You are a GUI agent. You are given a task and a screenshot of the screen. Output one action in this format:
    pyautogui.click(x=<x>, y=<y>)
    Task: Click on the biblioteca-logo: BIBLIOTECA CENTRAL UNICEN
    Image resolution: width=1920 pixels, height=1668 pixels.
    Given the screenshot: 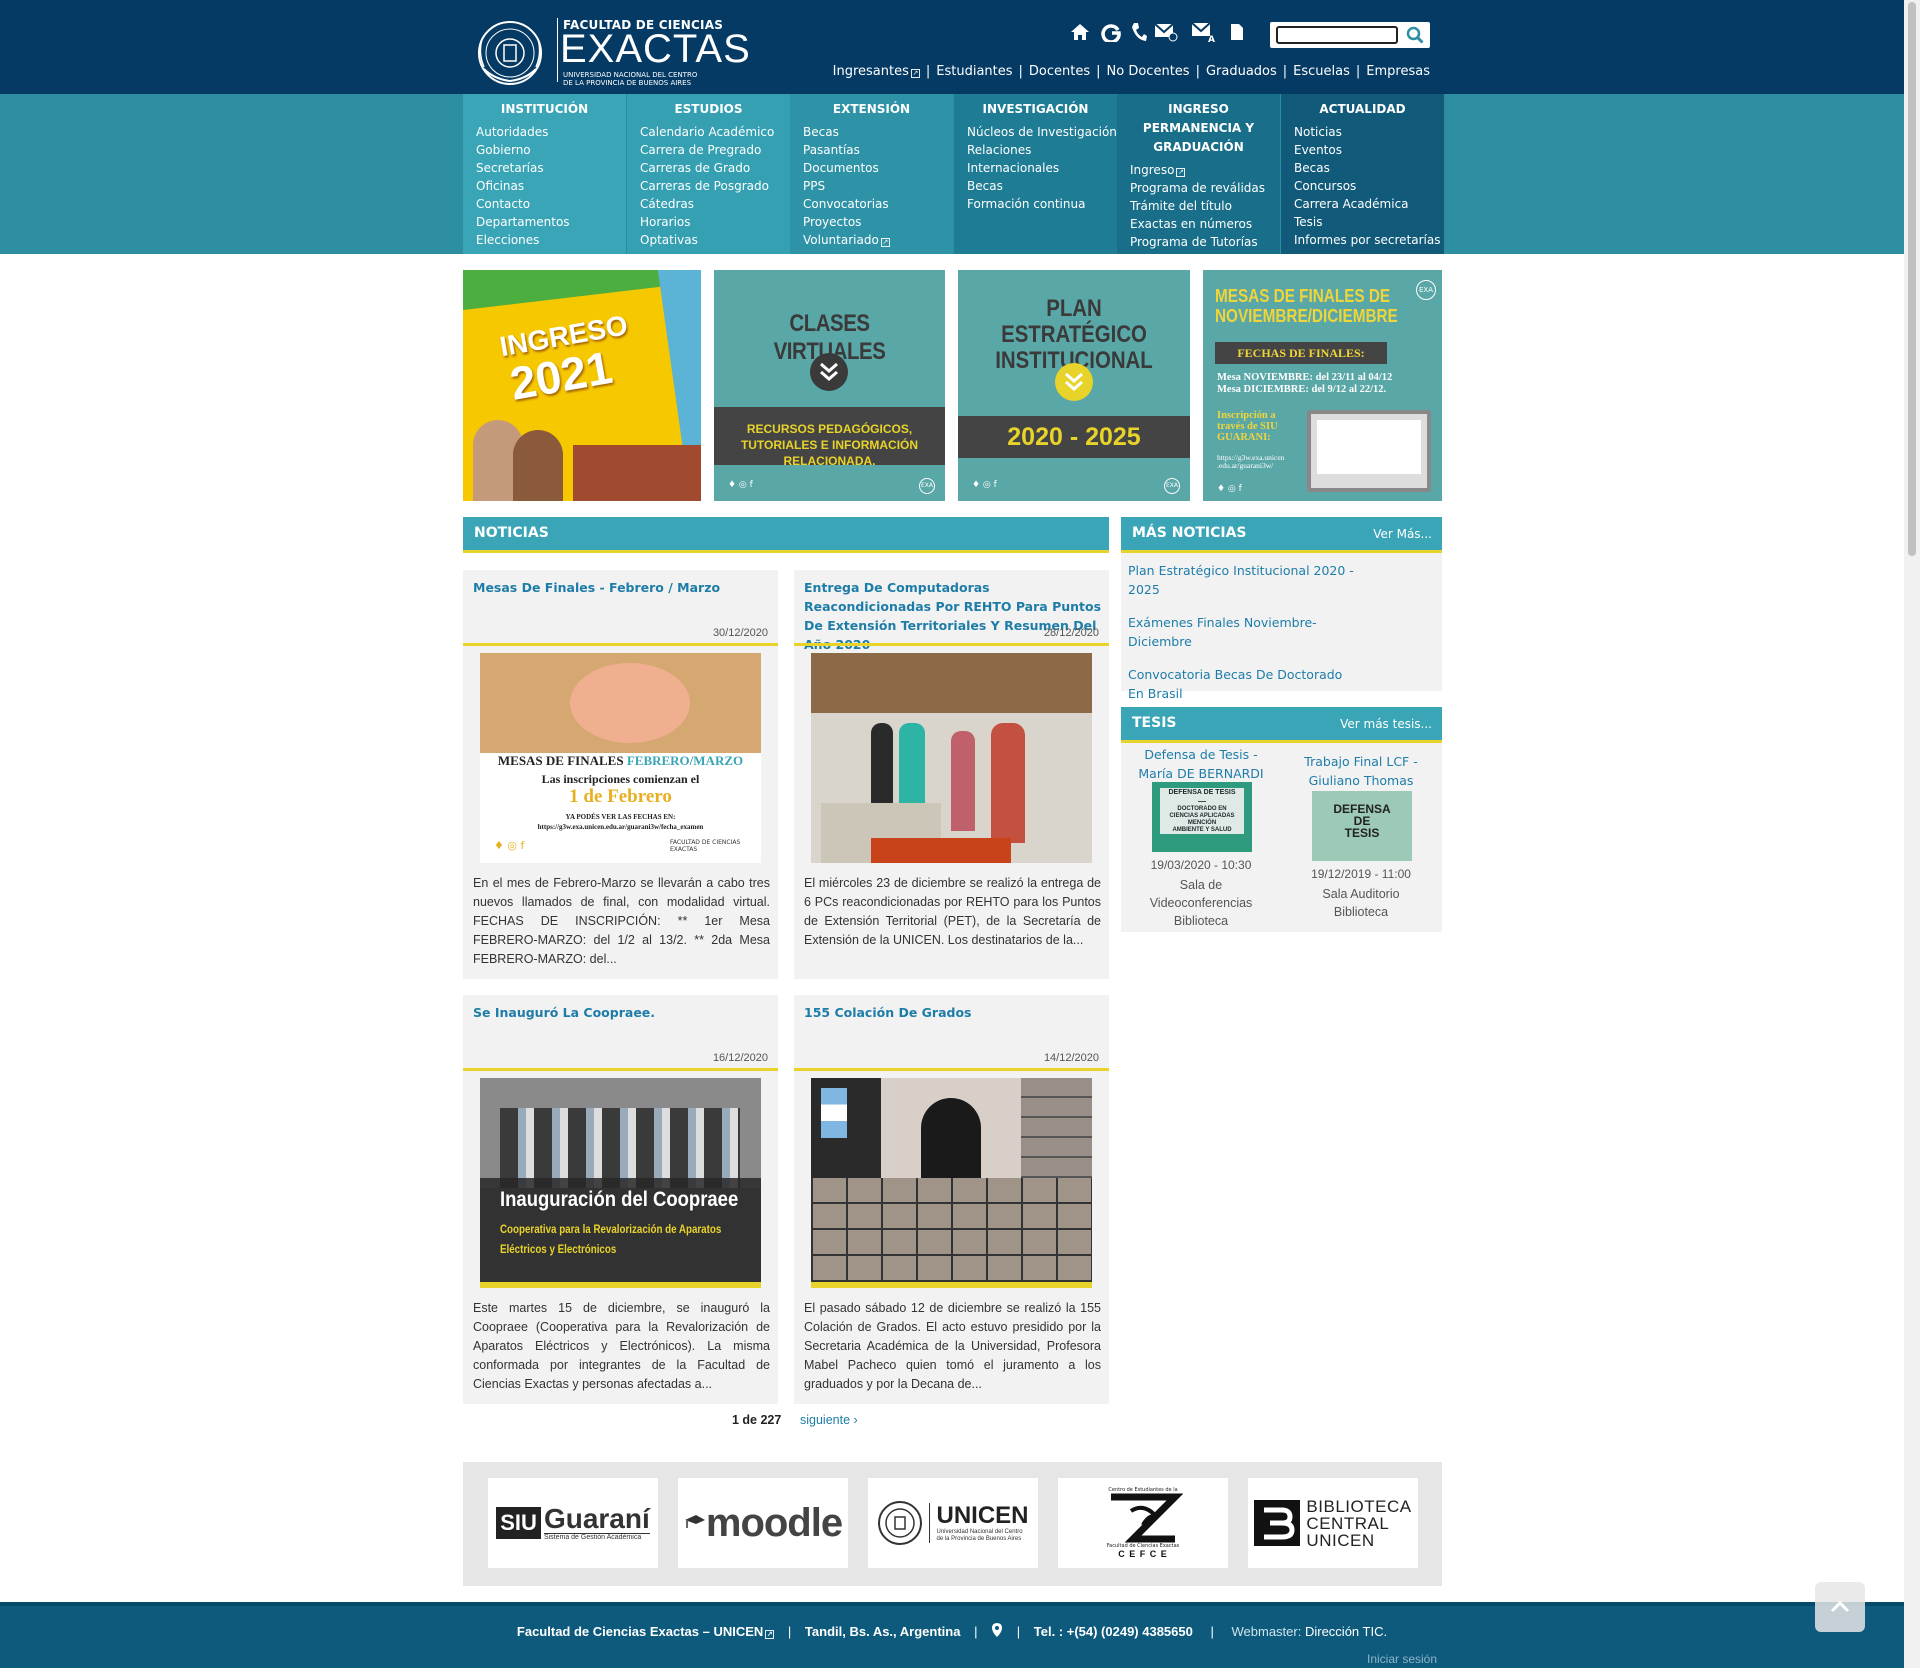 What is the action you would take?
    pyautogui.click(x=1333, y=1523)
    